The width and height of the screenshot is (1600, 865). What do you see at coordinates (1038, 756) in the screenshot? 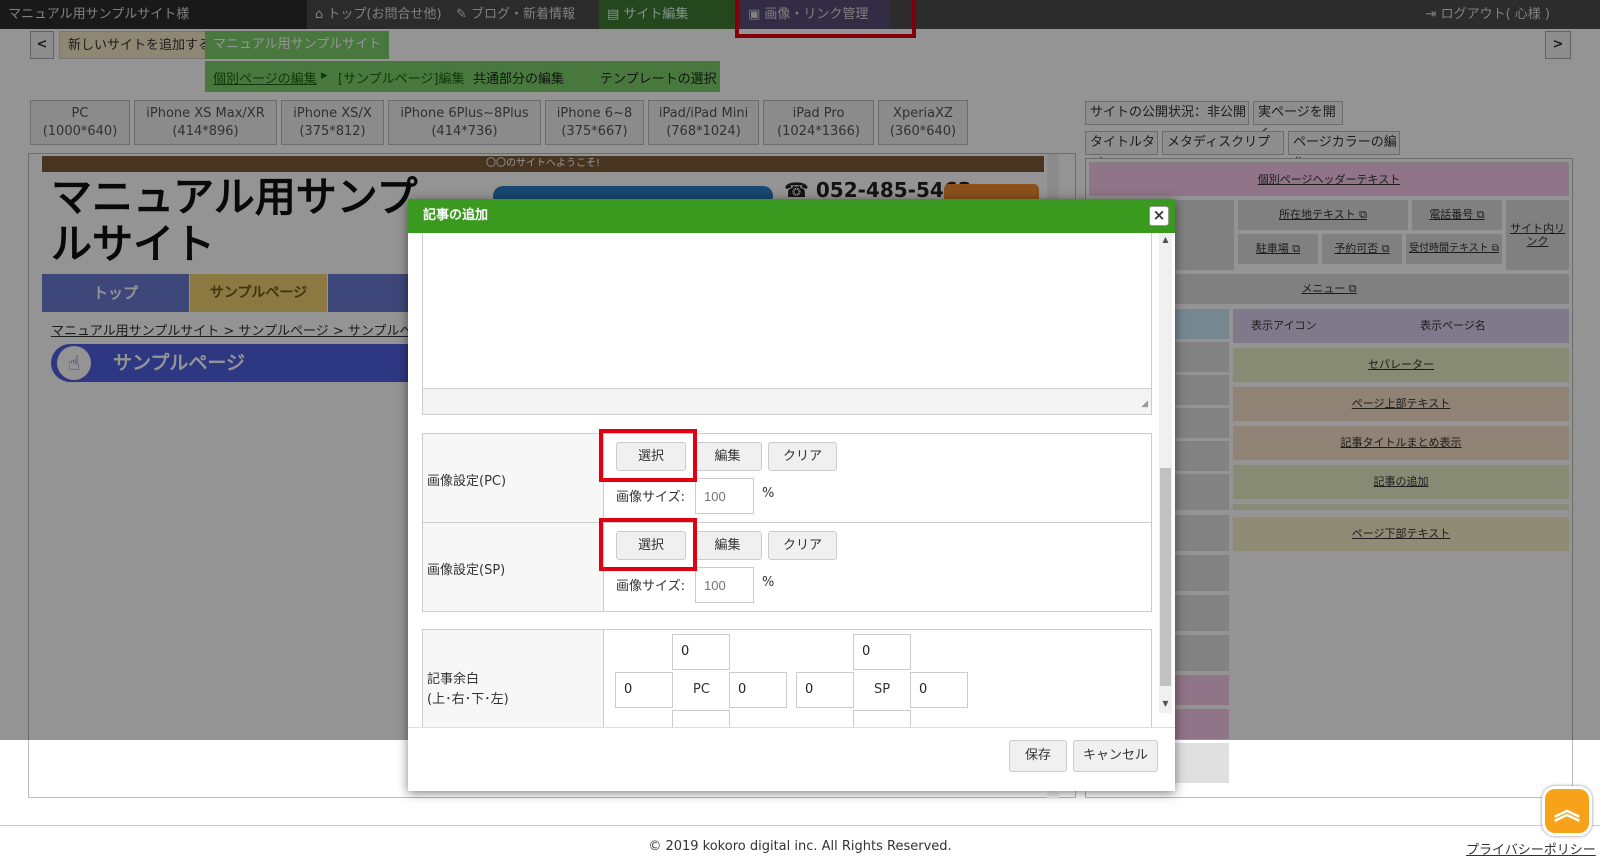
I see `save-button: 保存` at bounding box center [1038, 756].